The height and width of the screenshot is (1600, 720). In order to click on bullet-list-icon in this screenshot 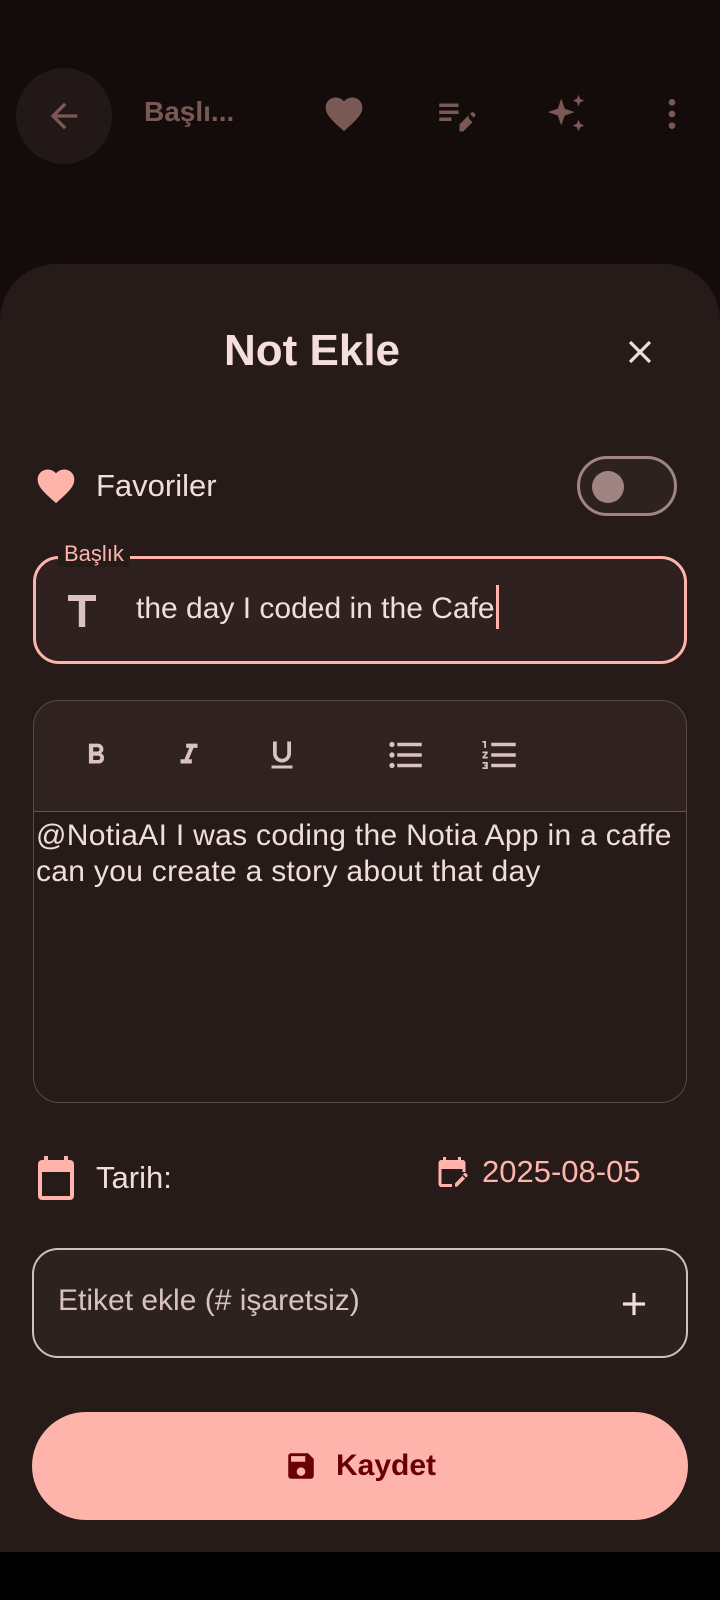, I will do `click(405, 755)`.